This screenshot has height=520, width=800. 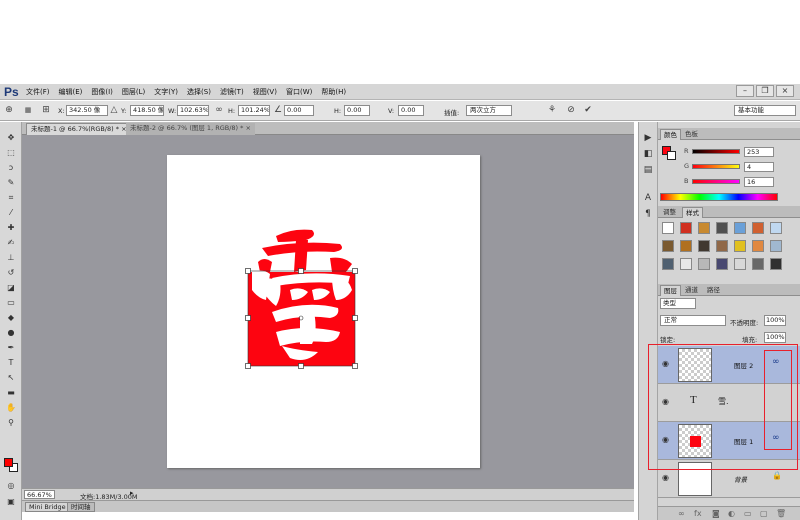 I want to click on tab-paths: 路径, so click(x=713, y=290).